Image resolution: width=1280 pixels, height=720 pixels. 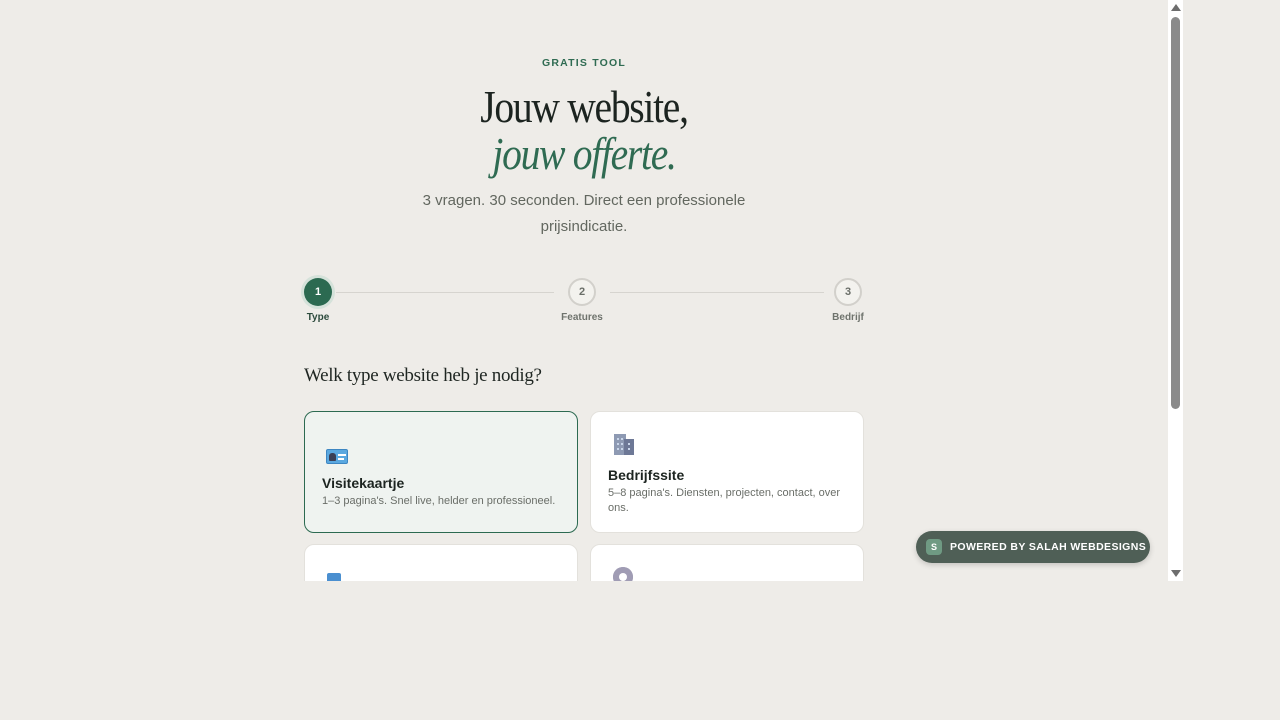 I want to click on question-heading: Welk type website heb je nodig?, so click(x=423, y=375).